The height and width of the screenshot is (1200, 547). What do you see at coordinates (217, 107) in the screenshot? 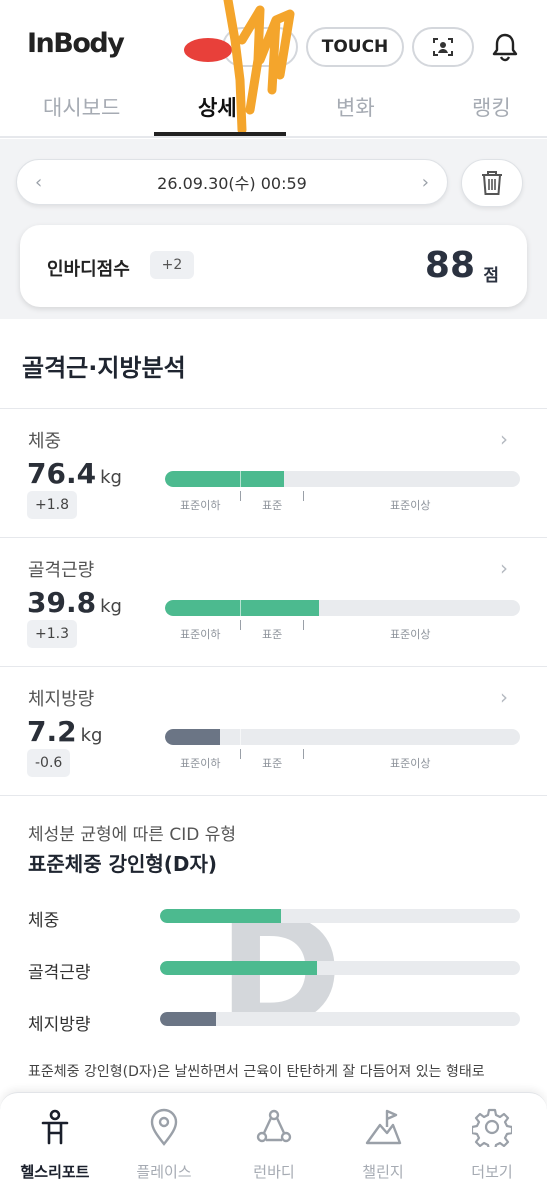
I see `tab-detail: 상세` at bounding box center [217, 107].